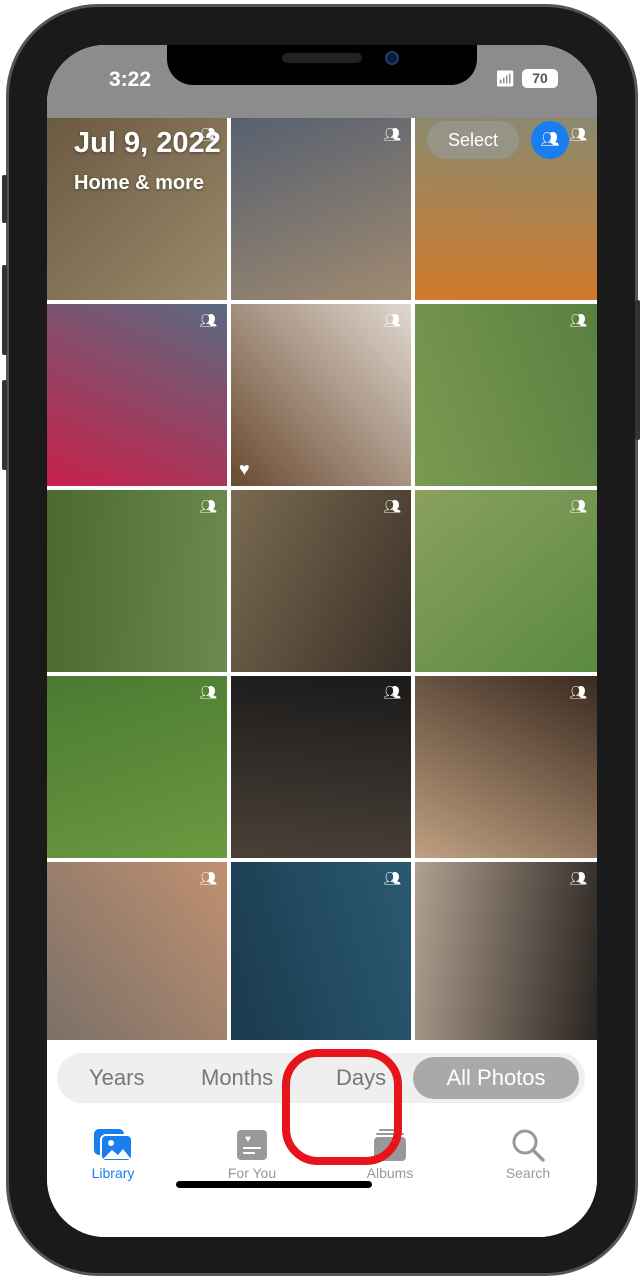 The height and width of the screenshot is (1280, 642). I want to click on home-indicator, so click(274, 1184).